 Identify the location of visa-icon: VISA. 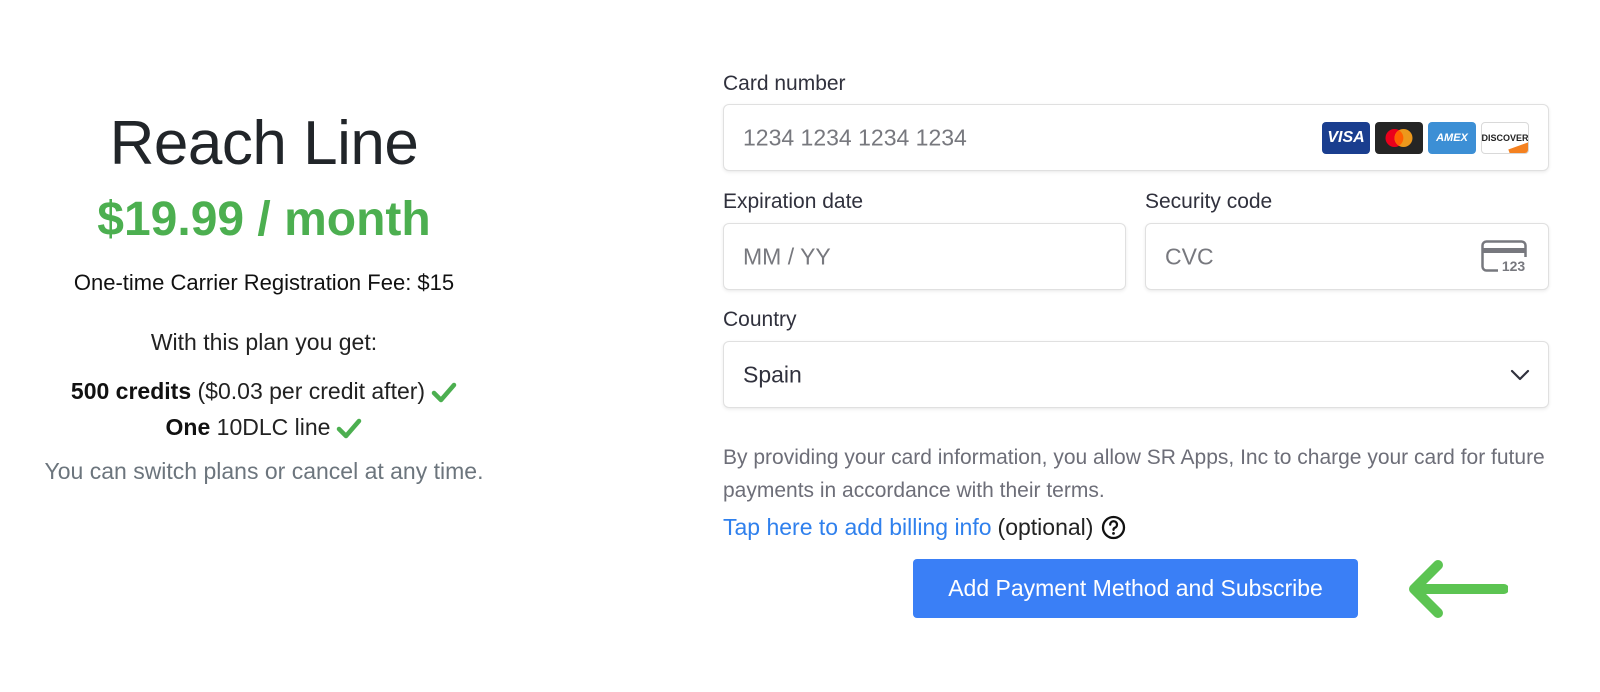
(1346, 137).